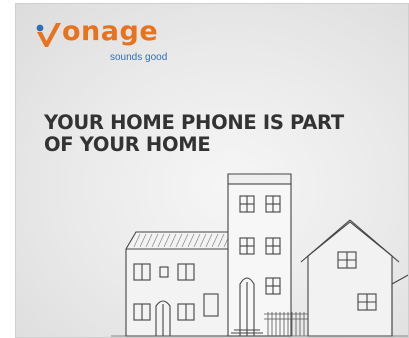 This screenshot has width=409, height=338. What do you see at coordinates (182, 284) in the screenshot?
I see `left-house` at bounding box center [182, 284].